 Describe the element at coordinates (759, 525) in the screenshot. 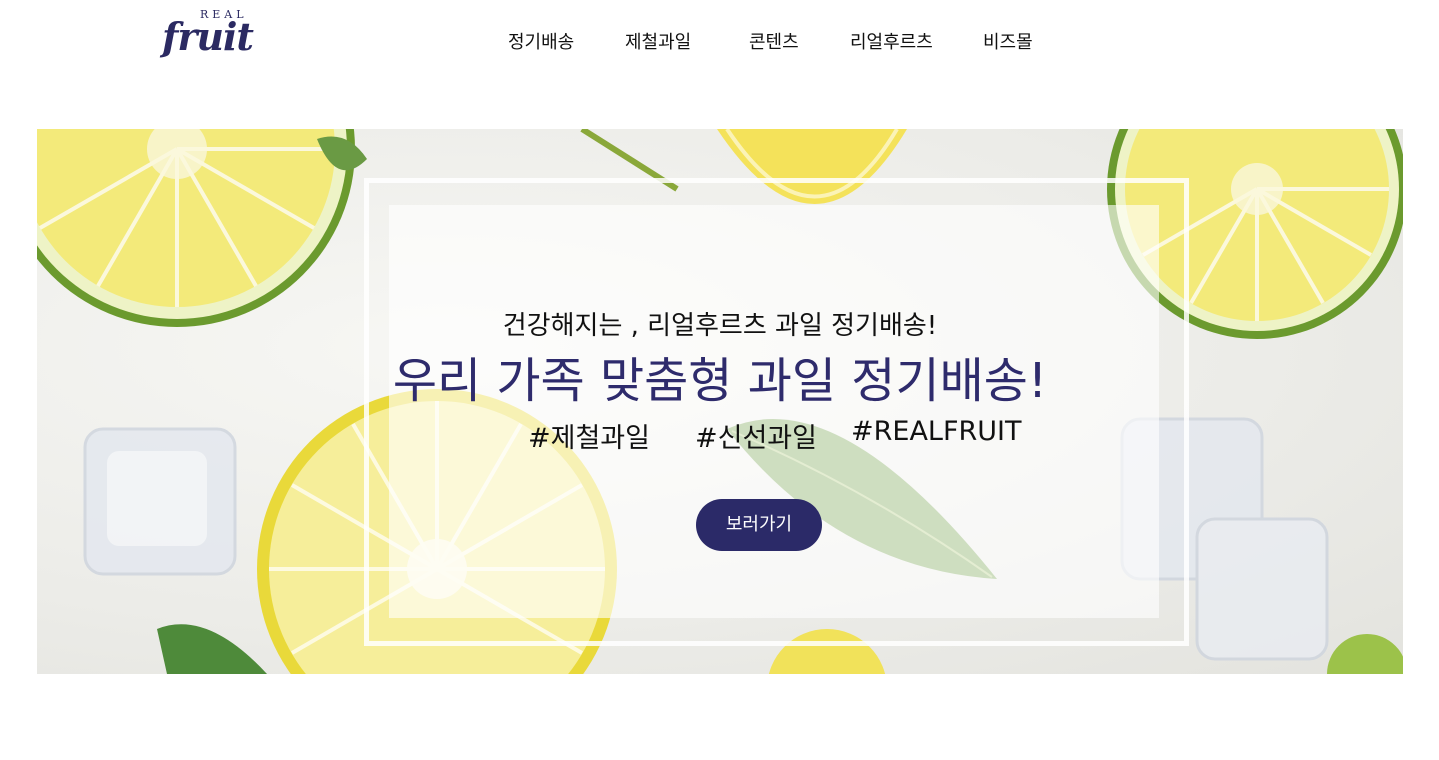

I see `view-more-button: 보러가기` at that location.